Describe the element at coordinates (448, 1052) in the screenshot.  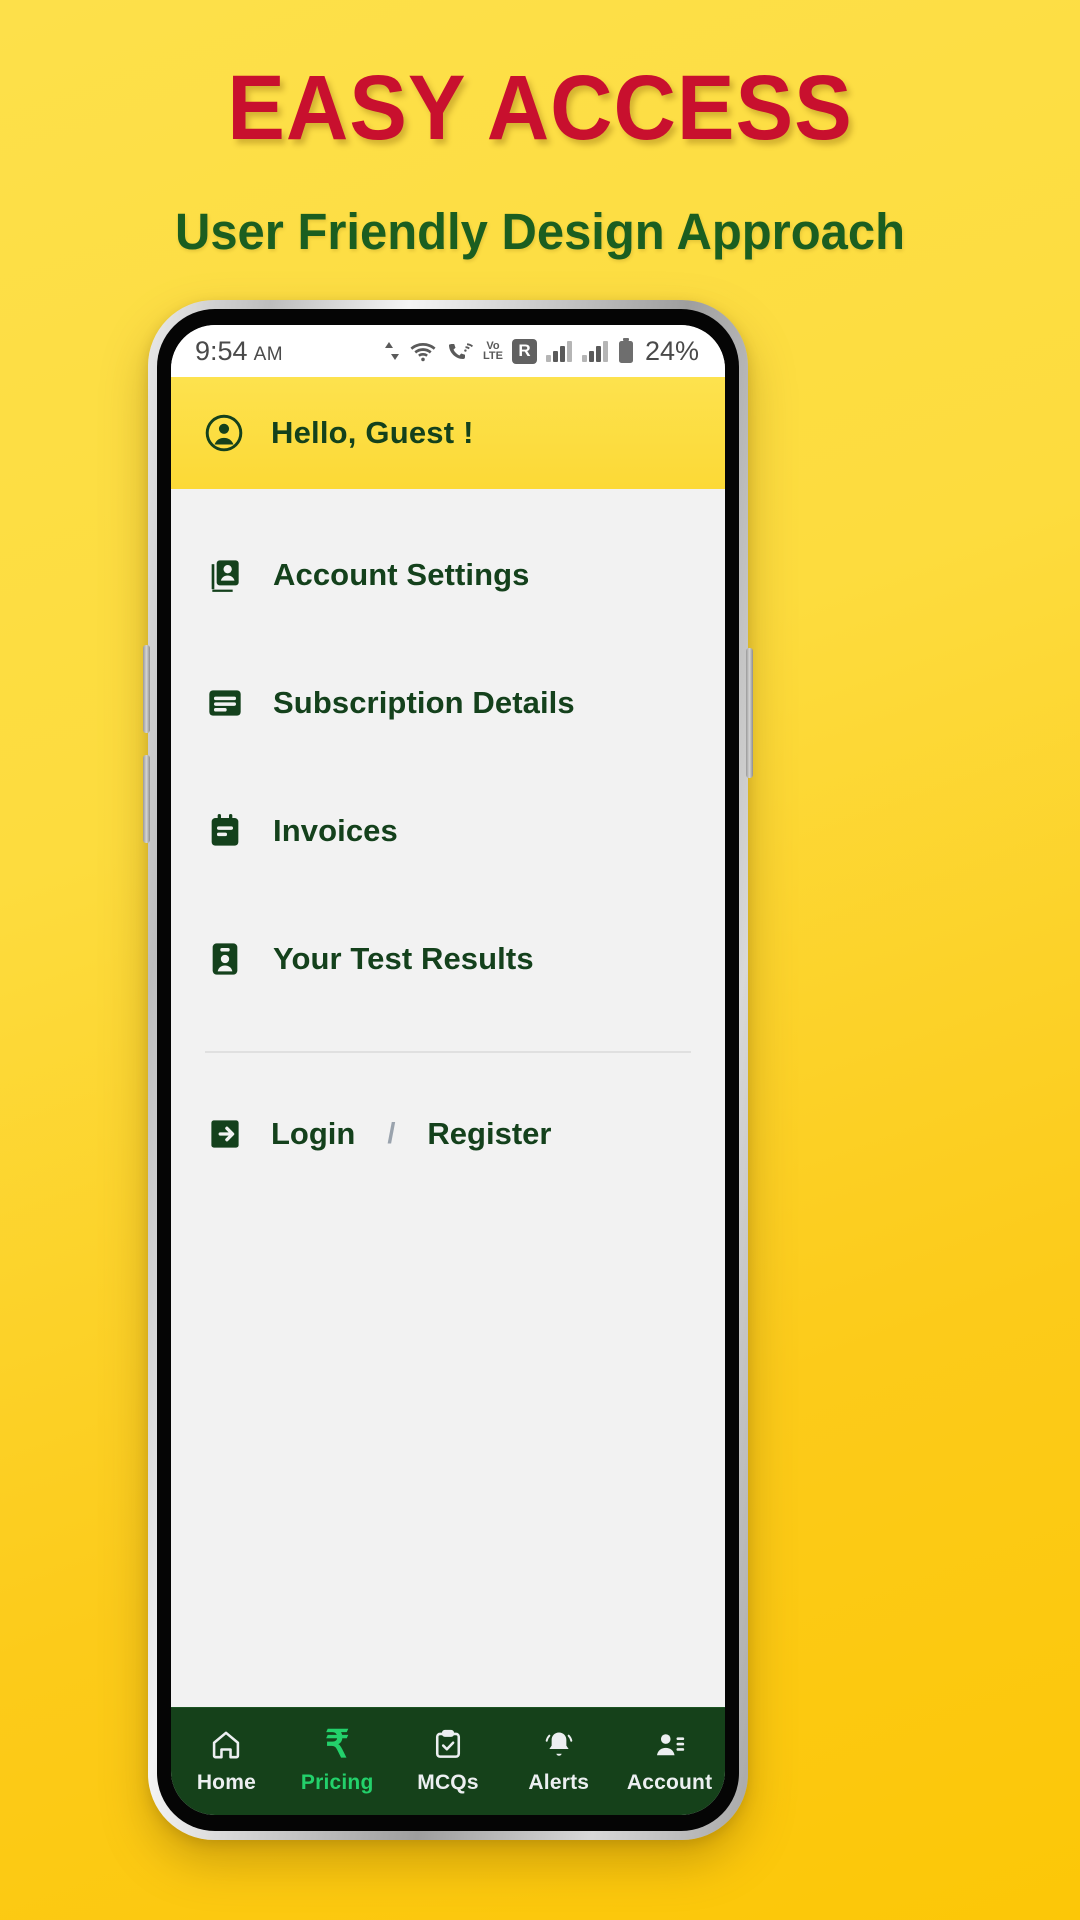
I see `menu-divider` at that location.